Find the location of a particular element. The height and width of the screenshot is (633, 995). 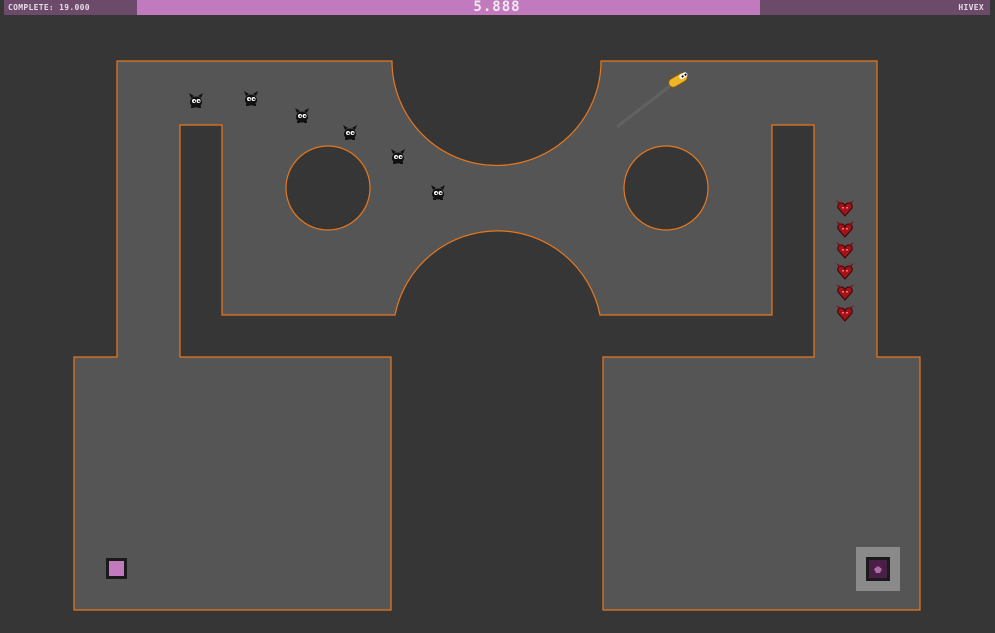

exit-portal-icon is located at coordinates (878, 569).